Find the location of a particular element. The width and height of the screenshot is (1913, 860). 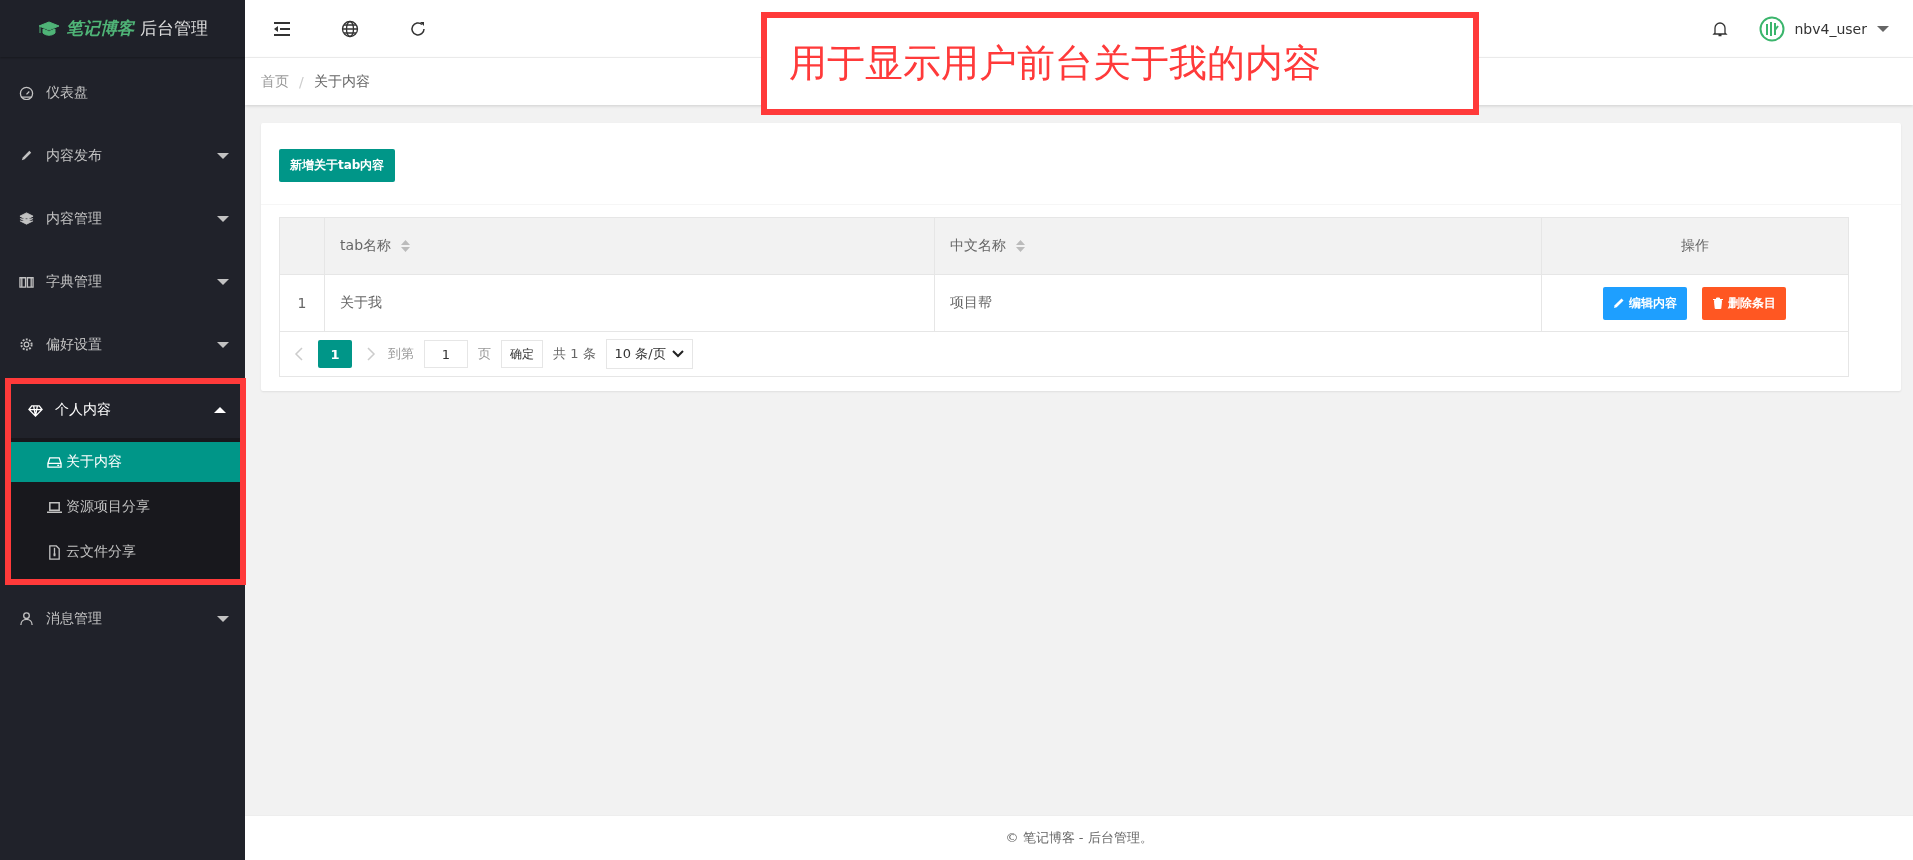

menu-item: 字典管理 is located at coordinates (122, 281).